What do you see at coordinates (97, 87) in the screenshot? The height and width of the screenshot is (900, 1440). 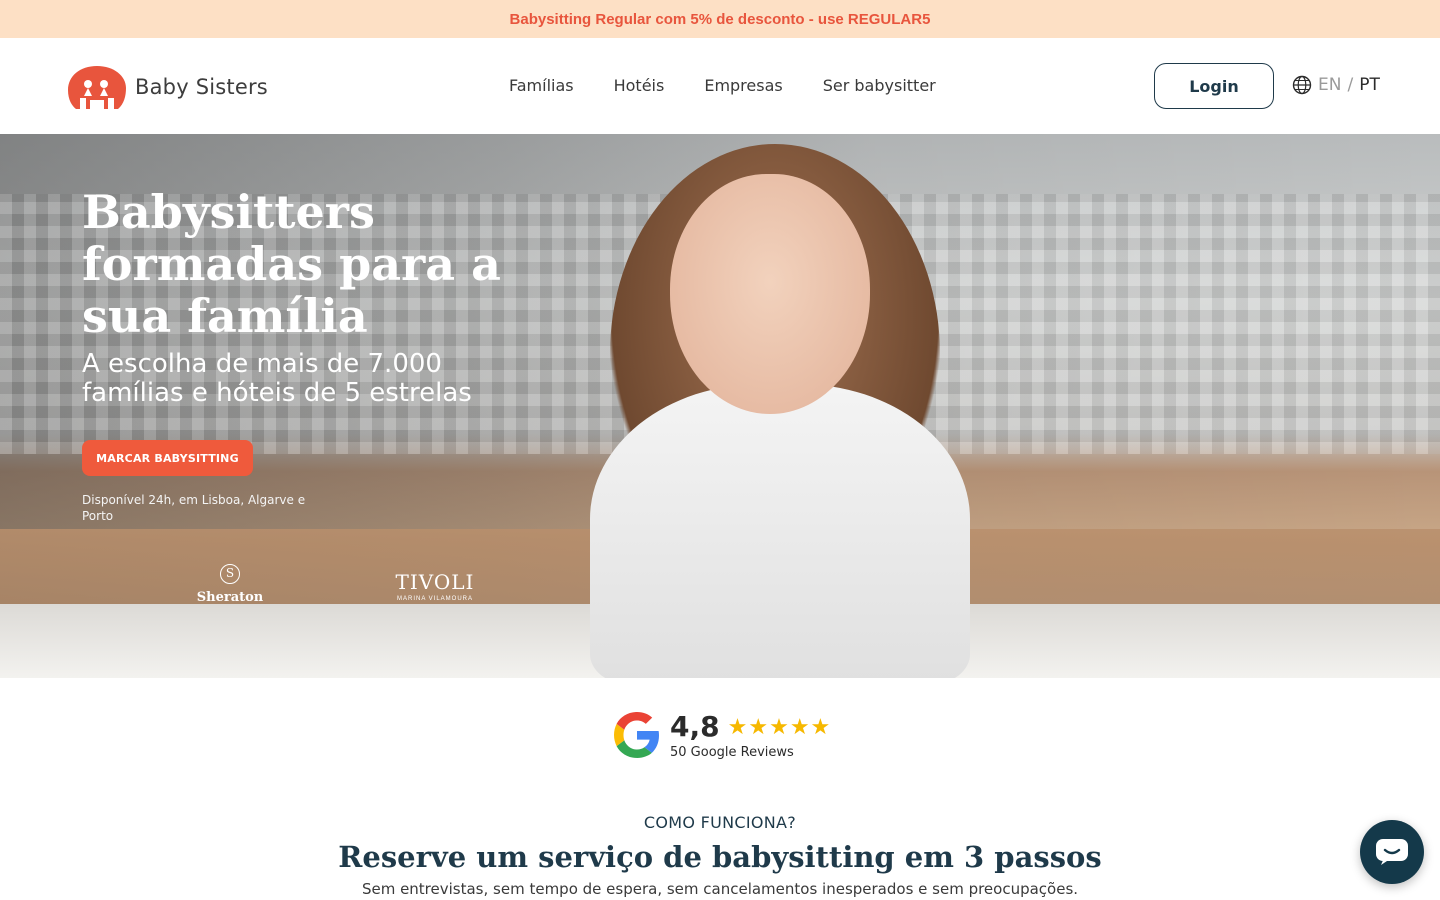 I see `elephant-logo-icon` at bounding box center [97, 87].